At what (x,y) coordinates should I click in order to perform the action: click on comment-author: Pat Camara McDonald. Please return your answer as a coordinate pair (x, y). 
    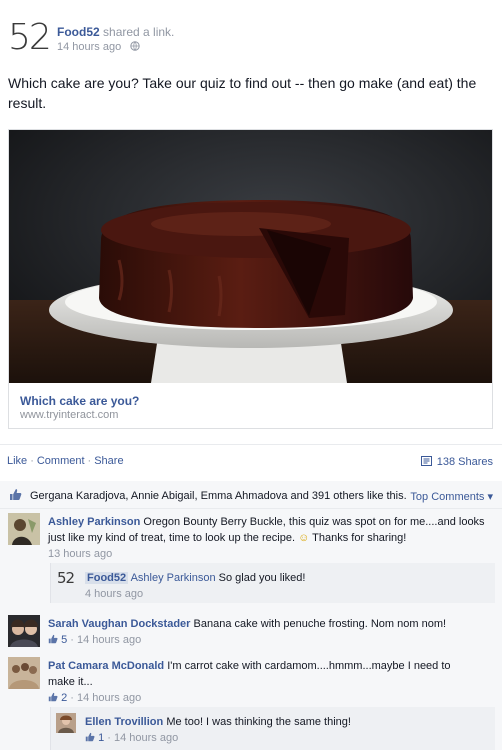
    Looking at the image, I should click on (106, 666).